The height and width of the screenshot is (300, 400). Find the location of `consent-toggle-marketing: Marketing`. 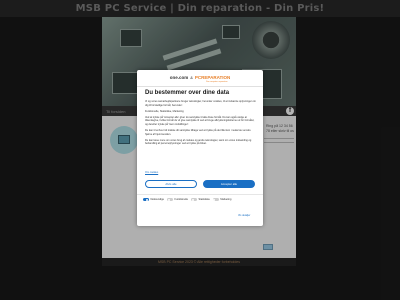

consent-toggle-marketing: Marketing is located at coordinates (222, 199).